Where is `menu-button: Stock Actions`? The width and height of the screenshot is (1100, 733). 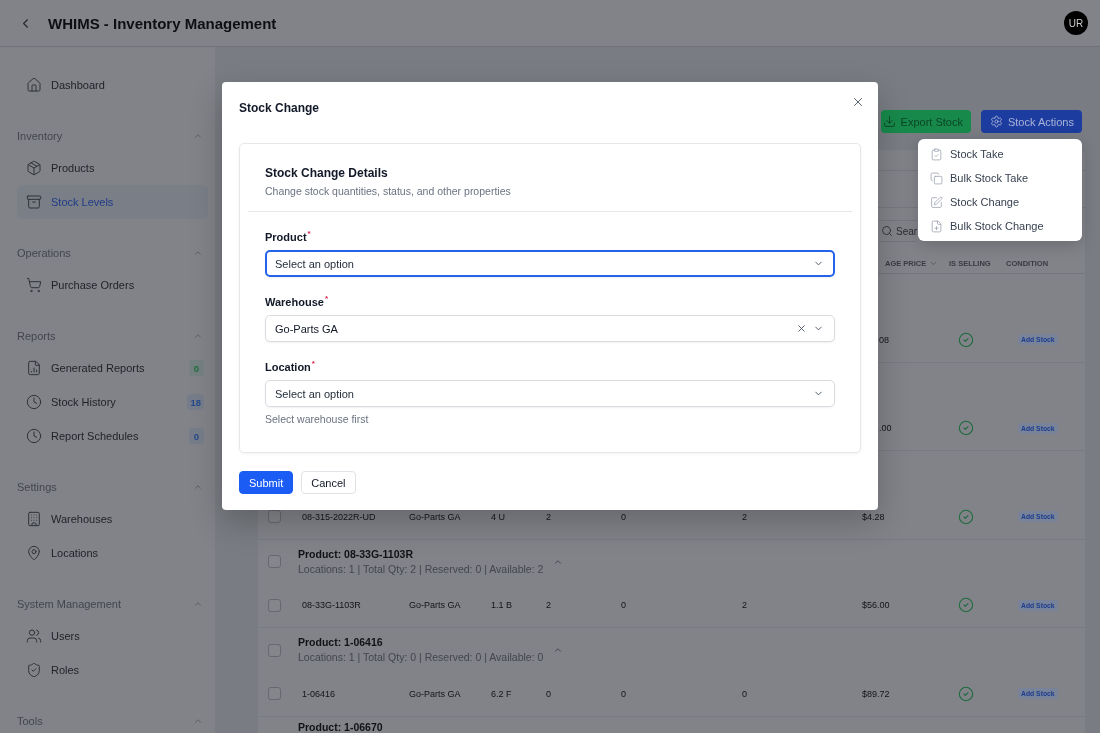 menu-button: Stock Actions is located at coordinates (1031, 121).